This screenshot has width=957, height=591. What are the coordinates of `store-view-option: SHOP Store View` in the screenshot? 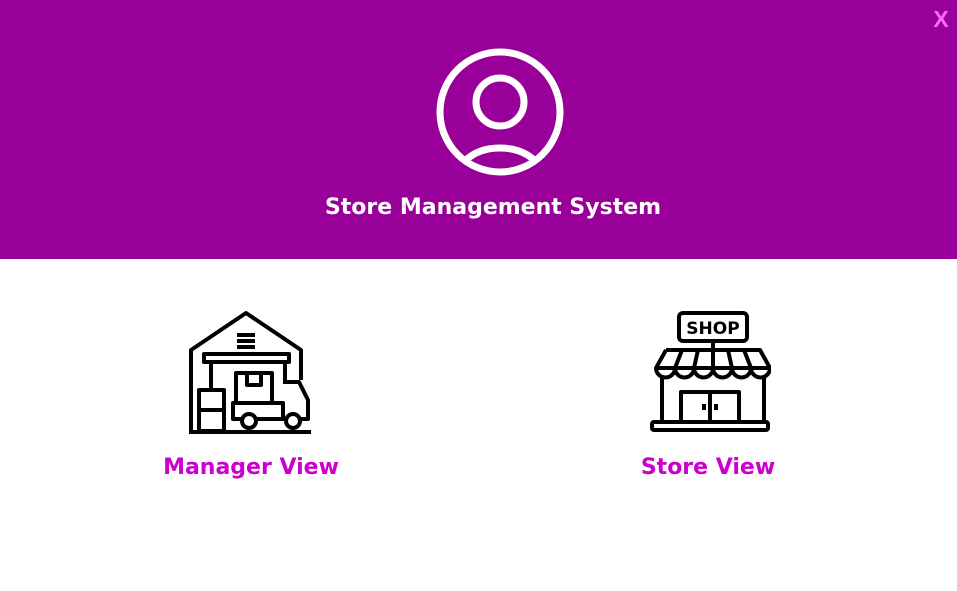 It's located at (708, 400).